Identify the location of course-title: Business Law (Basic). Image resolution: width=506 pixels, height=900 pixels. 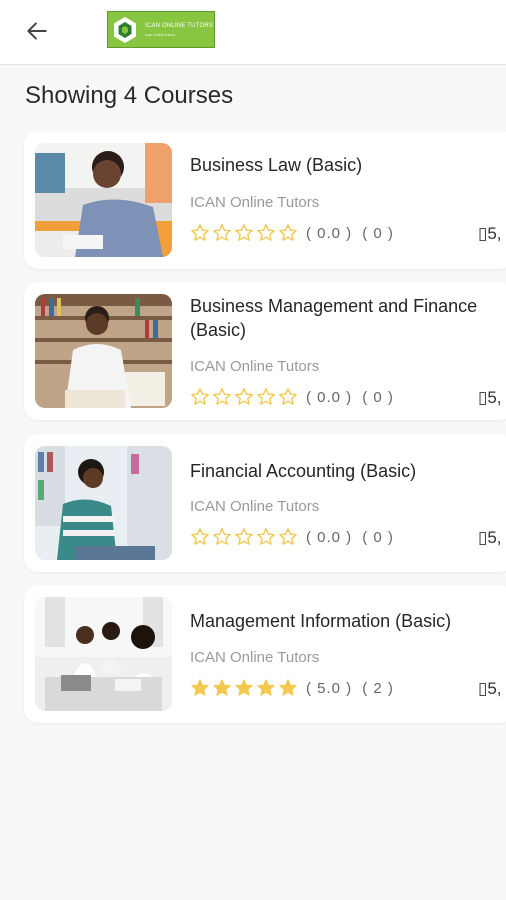
(348, 165).